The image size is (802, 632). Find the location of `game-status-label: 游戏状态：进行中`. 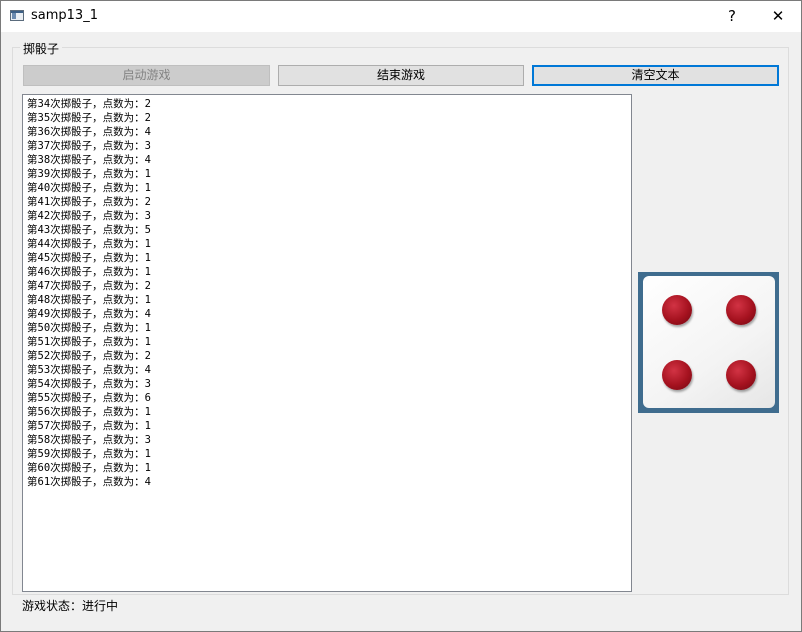

game-status-label: 游戏状态：进行中 is located at coordinates (70, 606).